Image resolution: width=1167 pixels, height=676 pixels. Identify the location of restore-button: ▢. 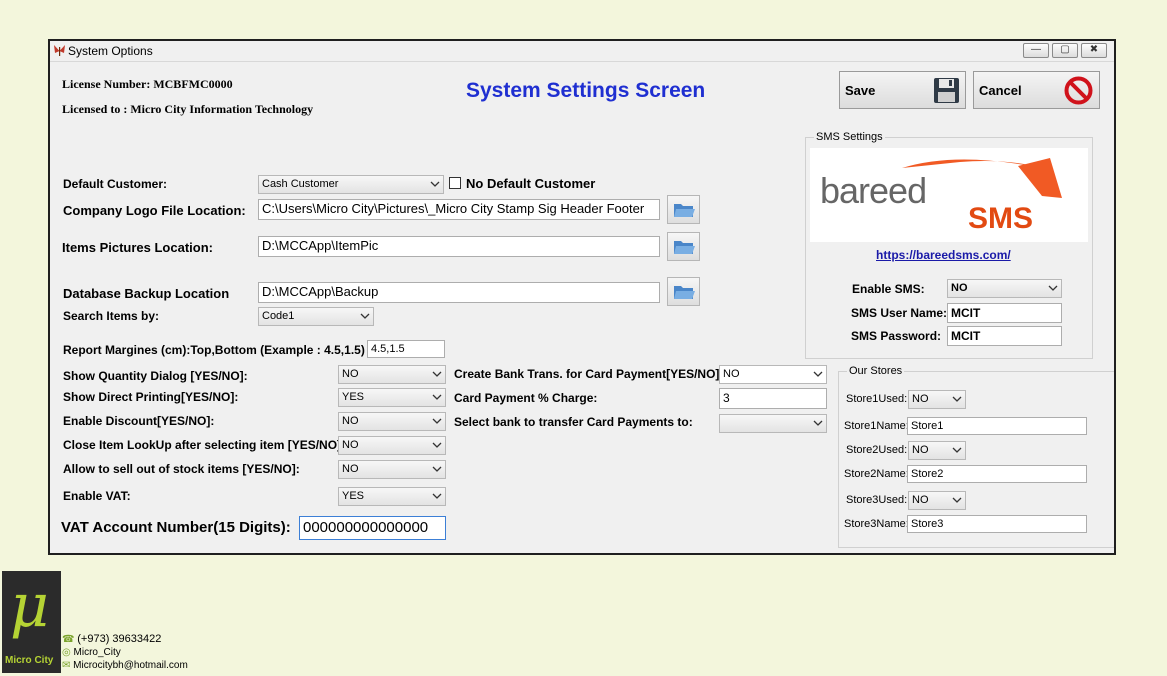
(1065, 50).